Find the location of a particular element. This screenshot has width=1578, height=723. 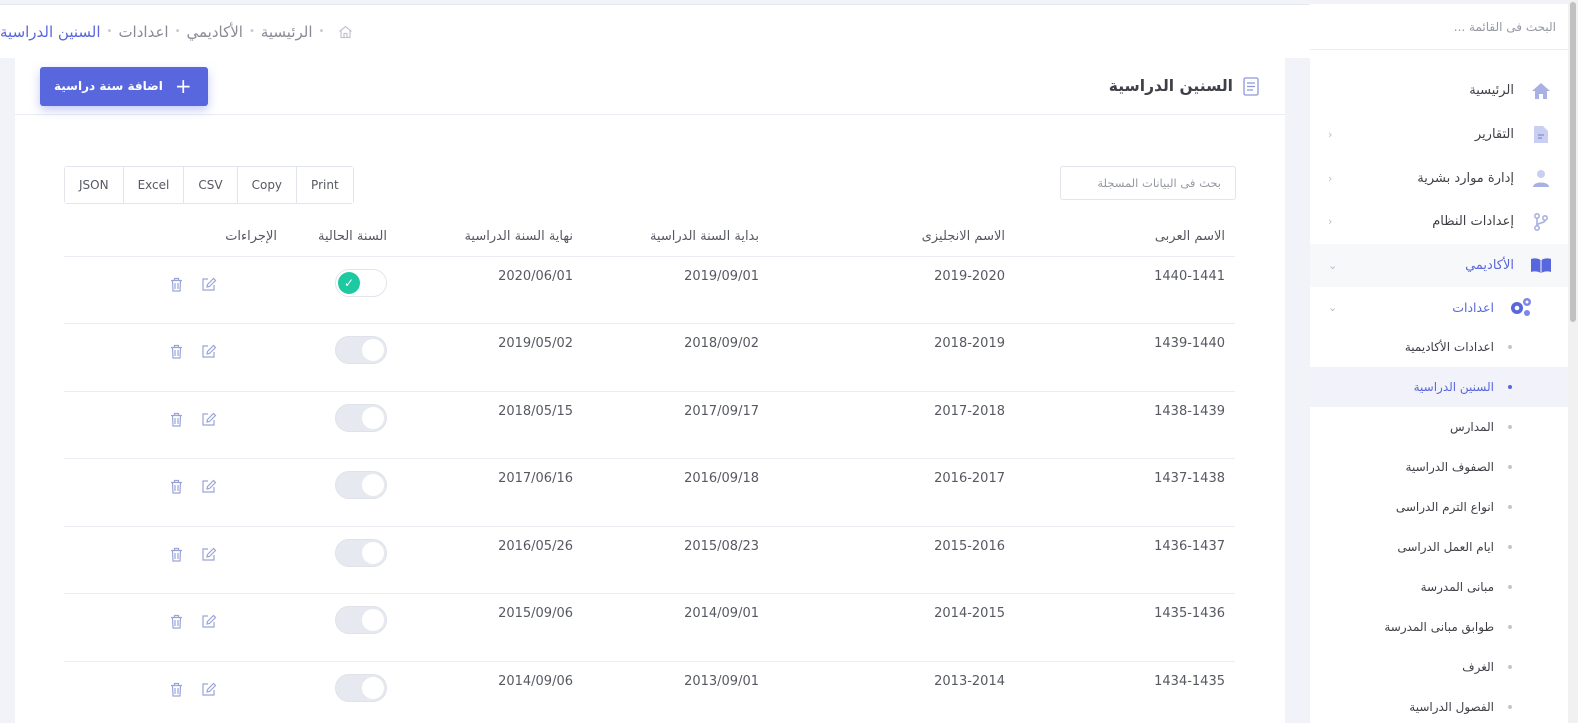

sidebar-subitem-grades: الصفوف الدراسية is located at coordinates (1439, 467).